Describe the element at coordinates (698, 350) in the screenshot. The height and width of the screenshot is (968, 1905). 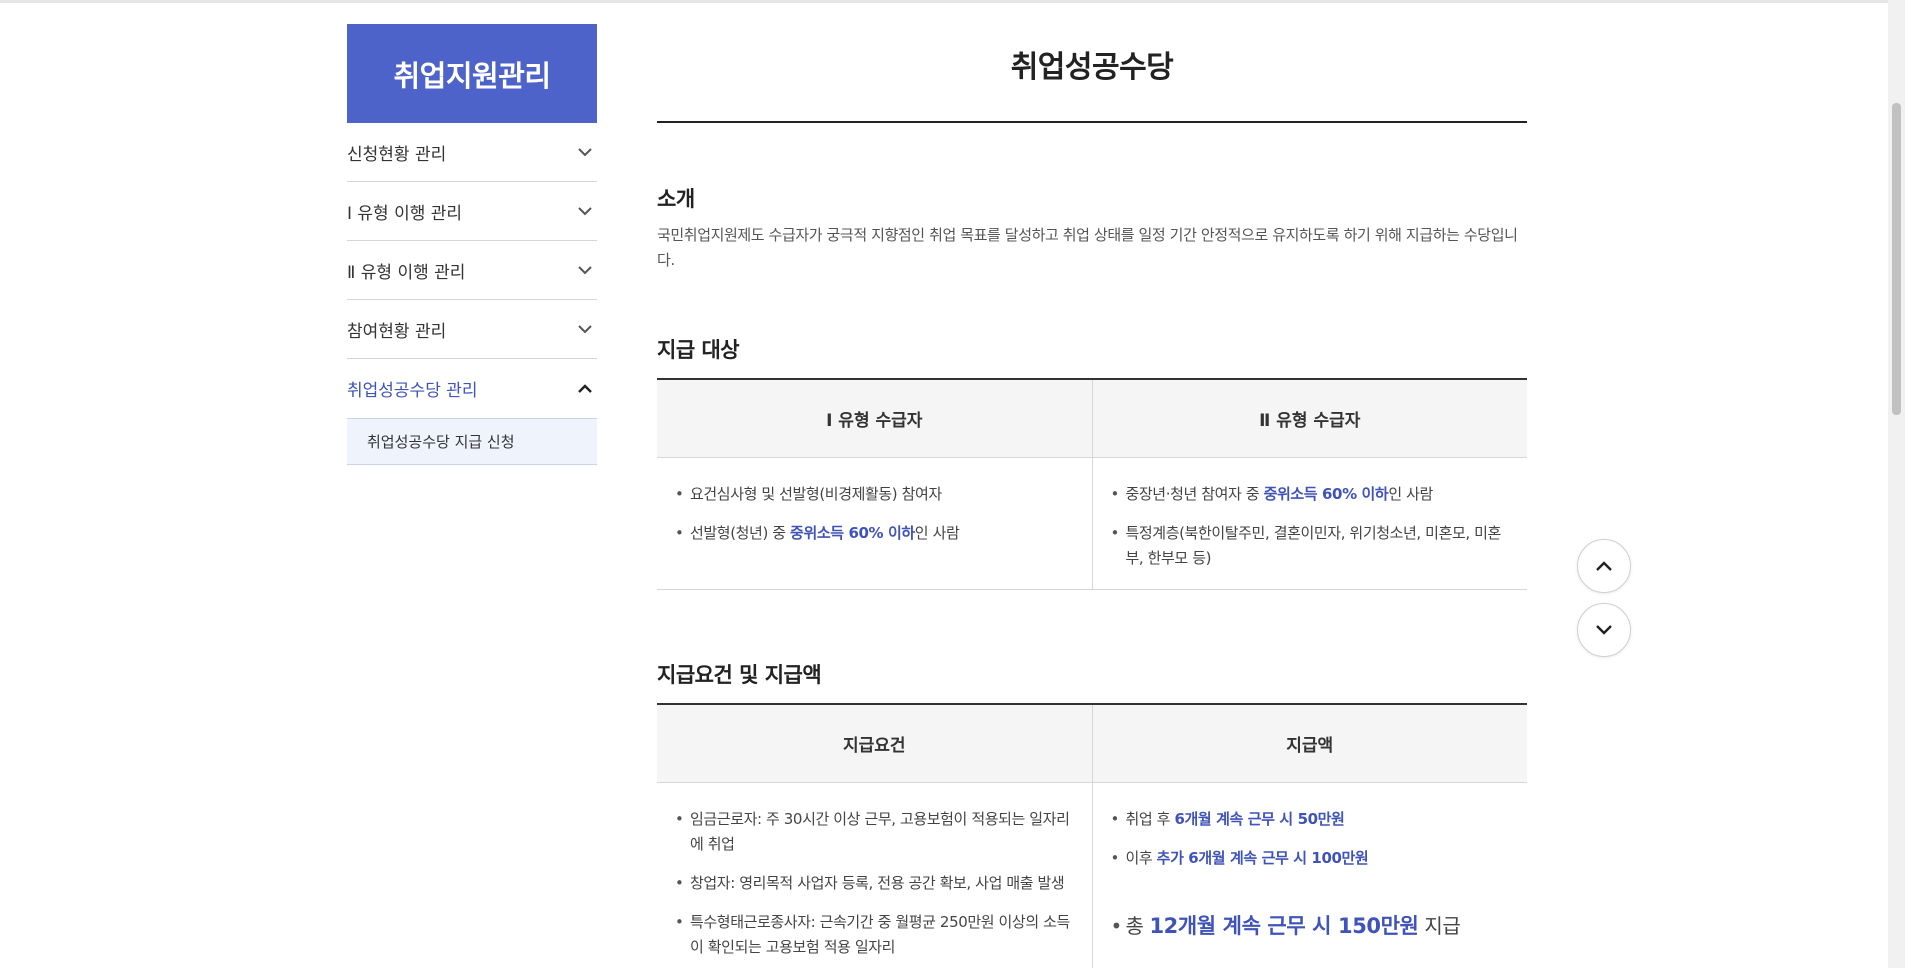
I see `target-heading: 지급 대상` at that location.